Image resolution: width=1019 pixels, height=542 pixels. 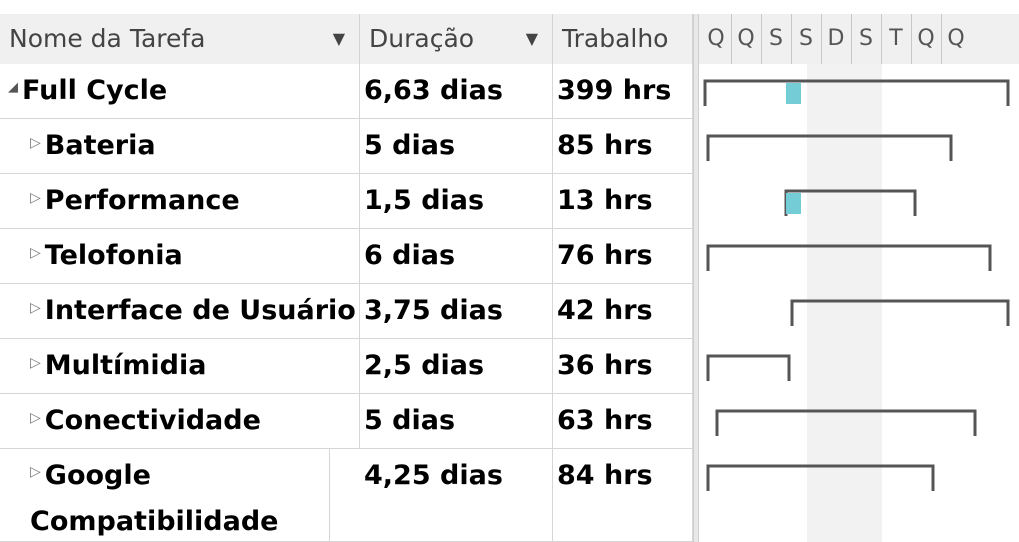 I want to click on column-header-work: Trabalho, so click(x=623, y=39).